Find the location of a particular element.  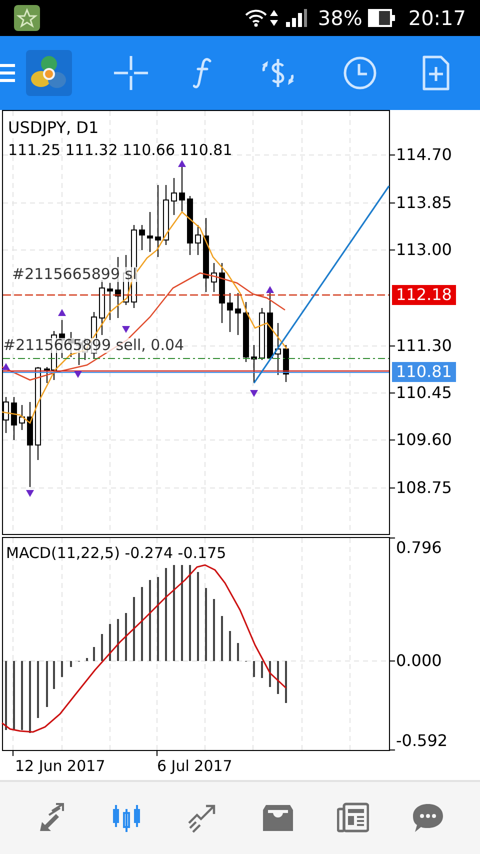

function-icon is located at coordinates (203, 73).